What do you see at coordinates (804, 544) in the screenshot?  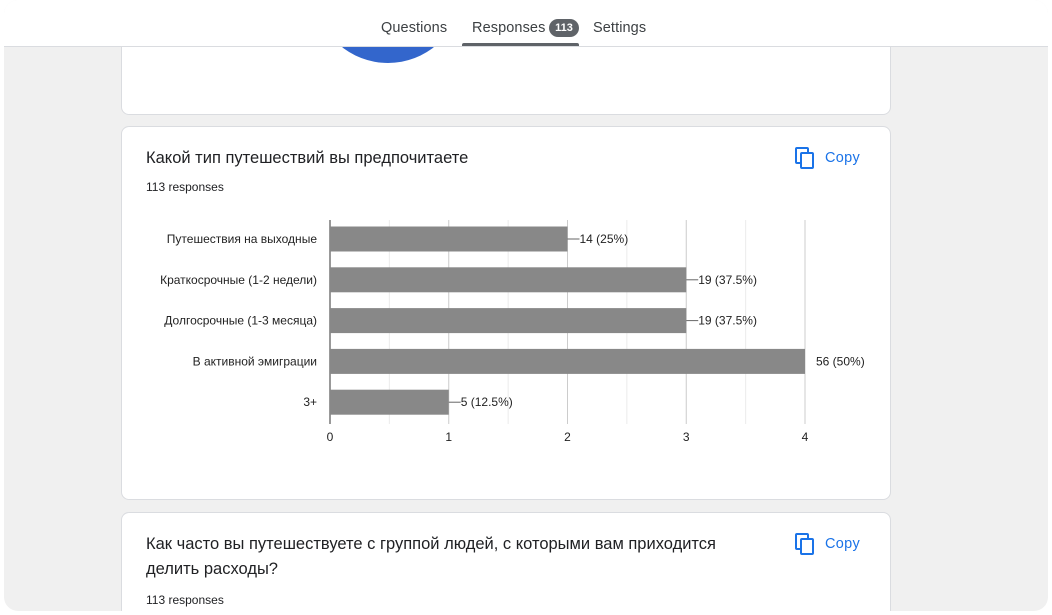 I see `copy-icon` at bounding box center [804, 544].